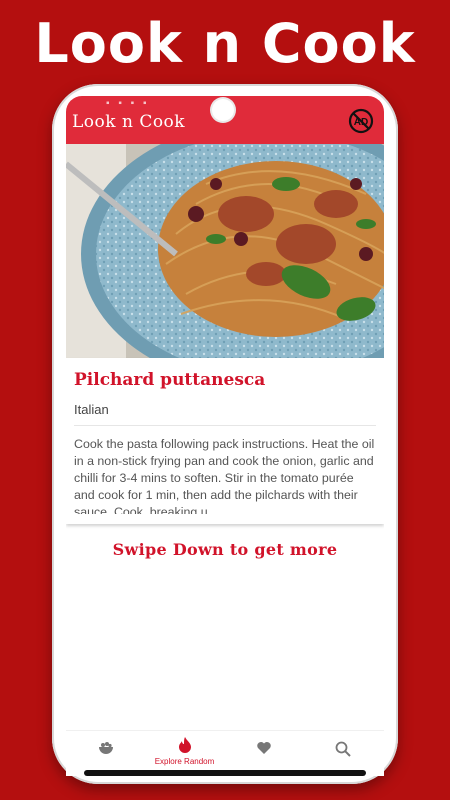  What do you see at coordinates (225, 425) in the screenshot?
I see `divider` at bounding box center [225, 425].